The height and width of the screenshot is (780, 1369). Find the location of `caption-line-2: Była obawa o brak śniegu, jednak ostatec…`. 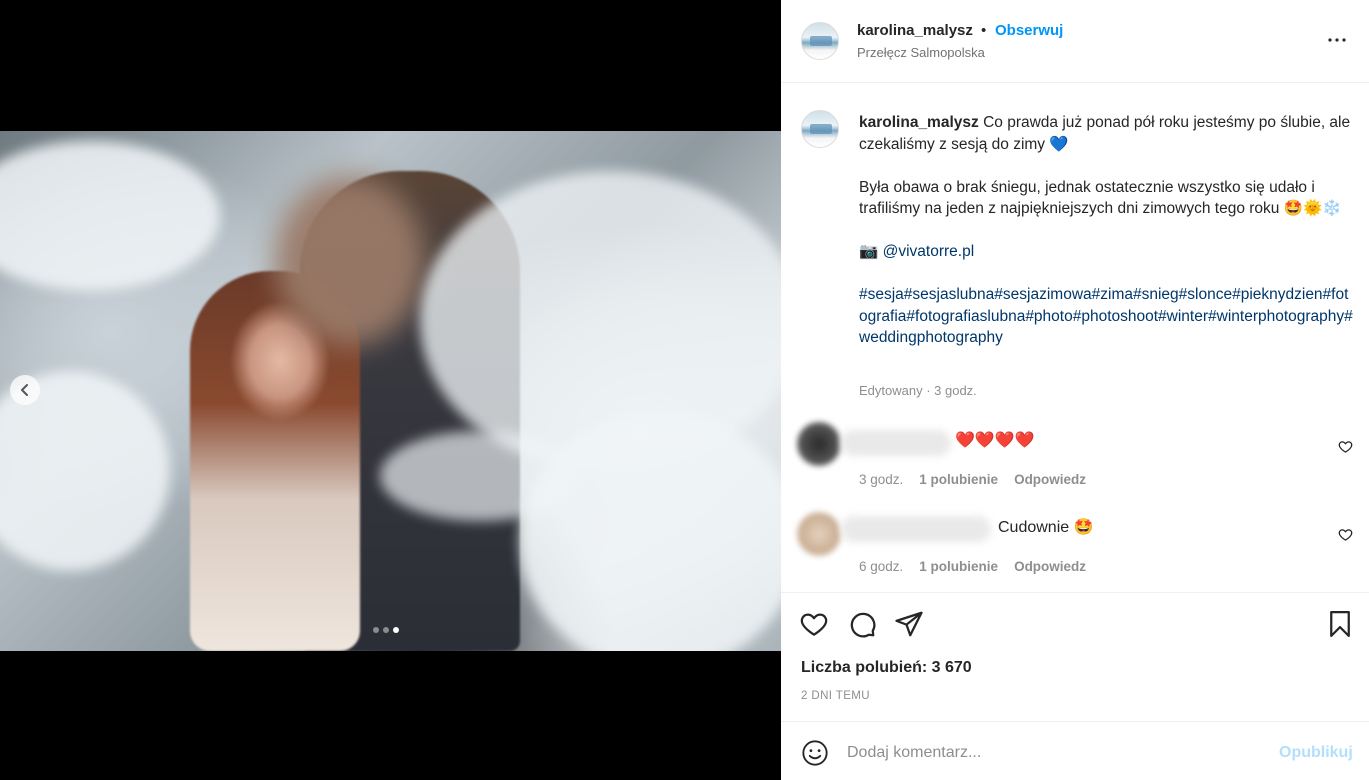

caption-line-2: Była obawa o brak śniegu, jednak ostatec… is located at coordinates (1100, 198).